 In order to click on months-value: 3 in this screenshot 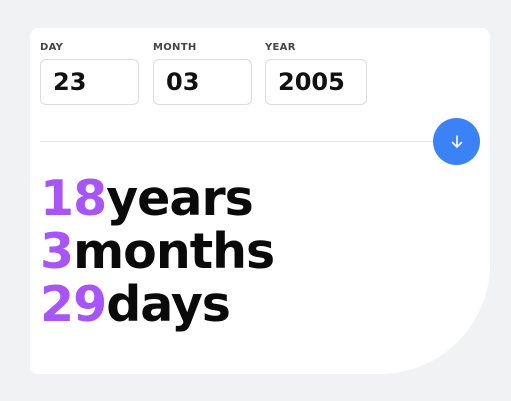, I will do `click(57, 251)`.